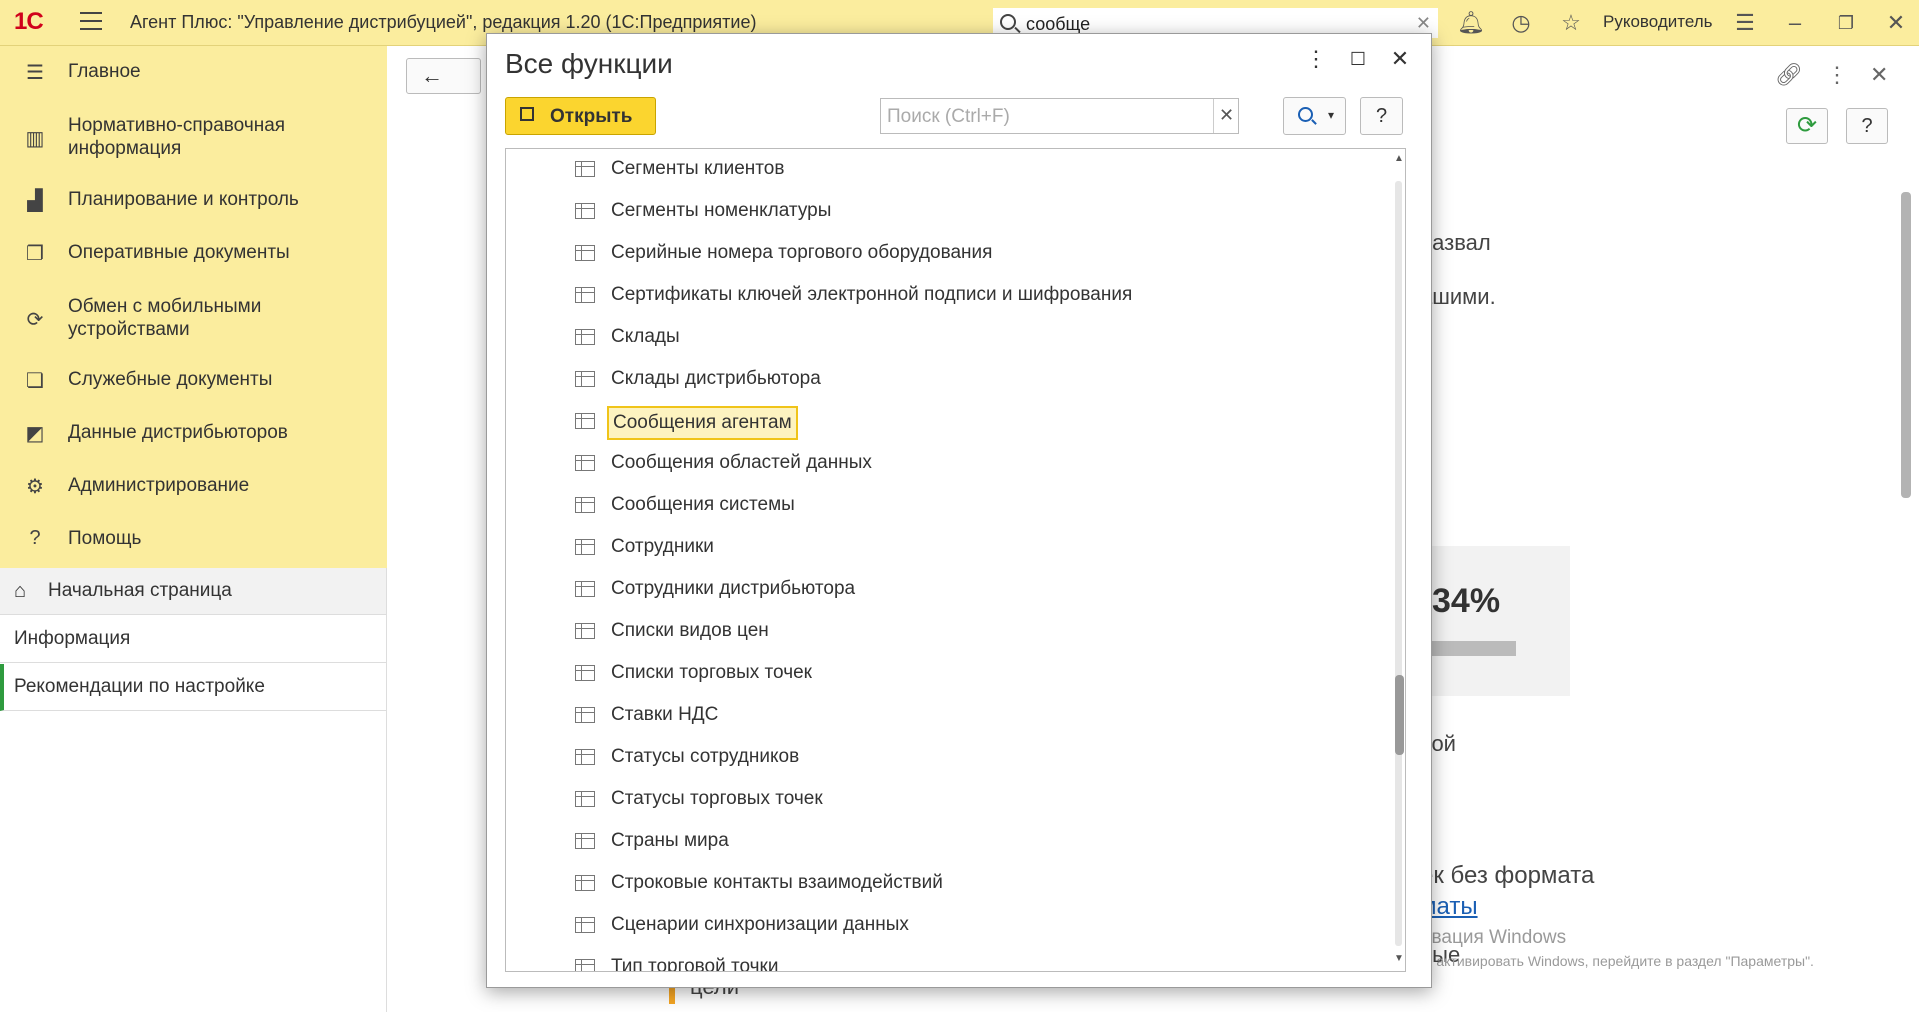  What do you see at coordinates (733, 588) in the screenshot?
I see `list-item-label: Сотрудники дистрибьютора` at bounding box center [733, 588].